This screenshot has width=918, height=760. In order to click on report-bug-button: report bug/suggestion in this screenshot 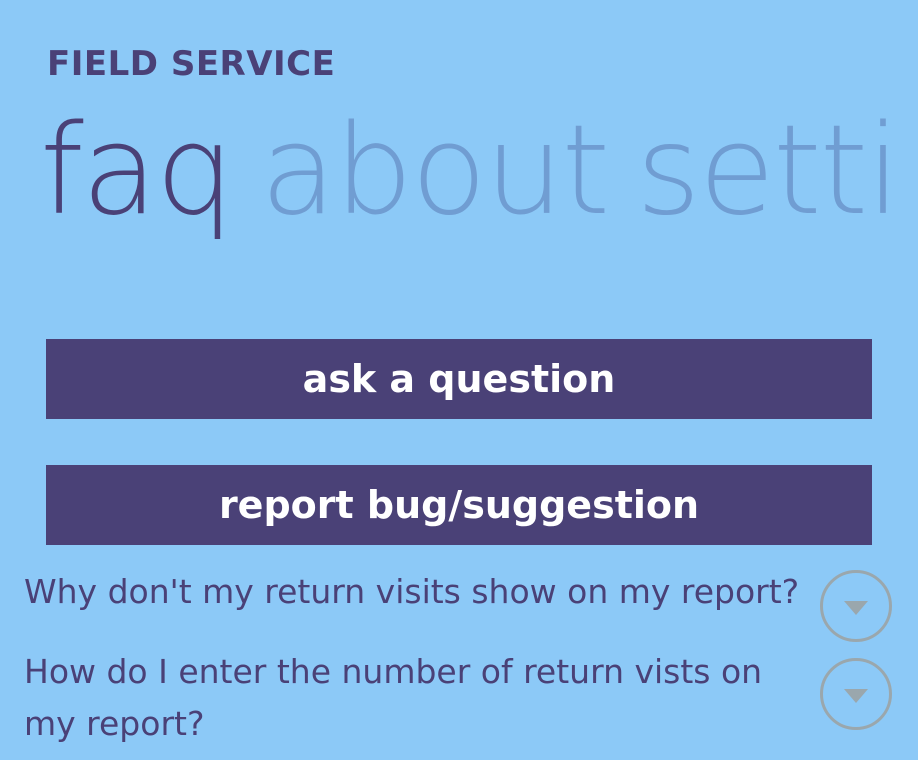, I will do `click(459, 505)`.